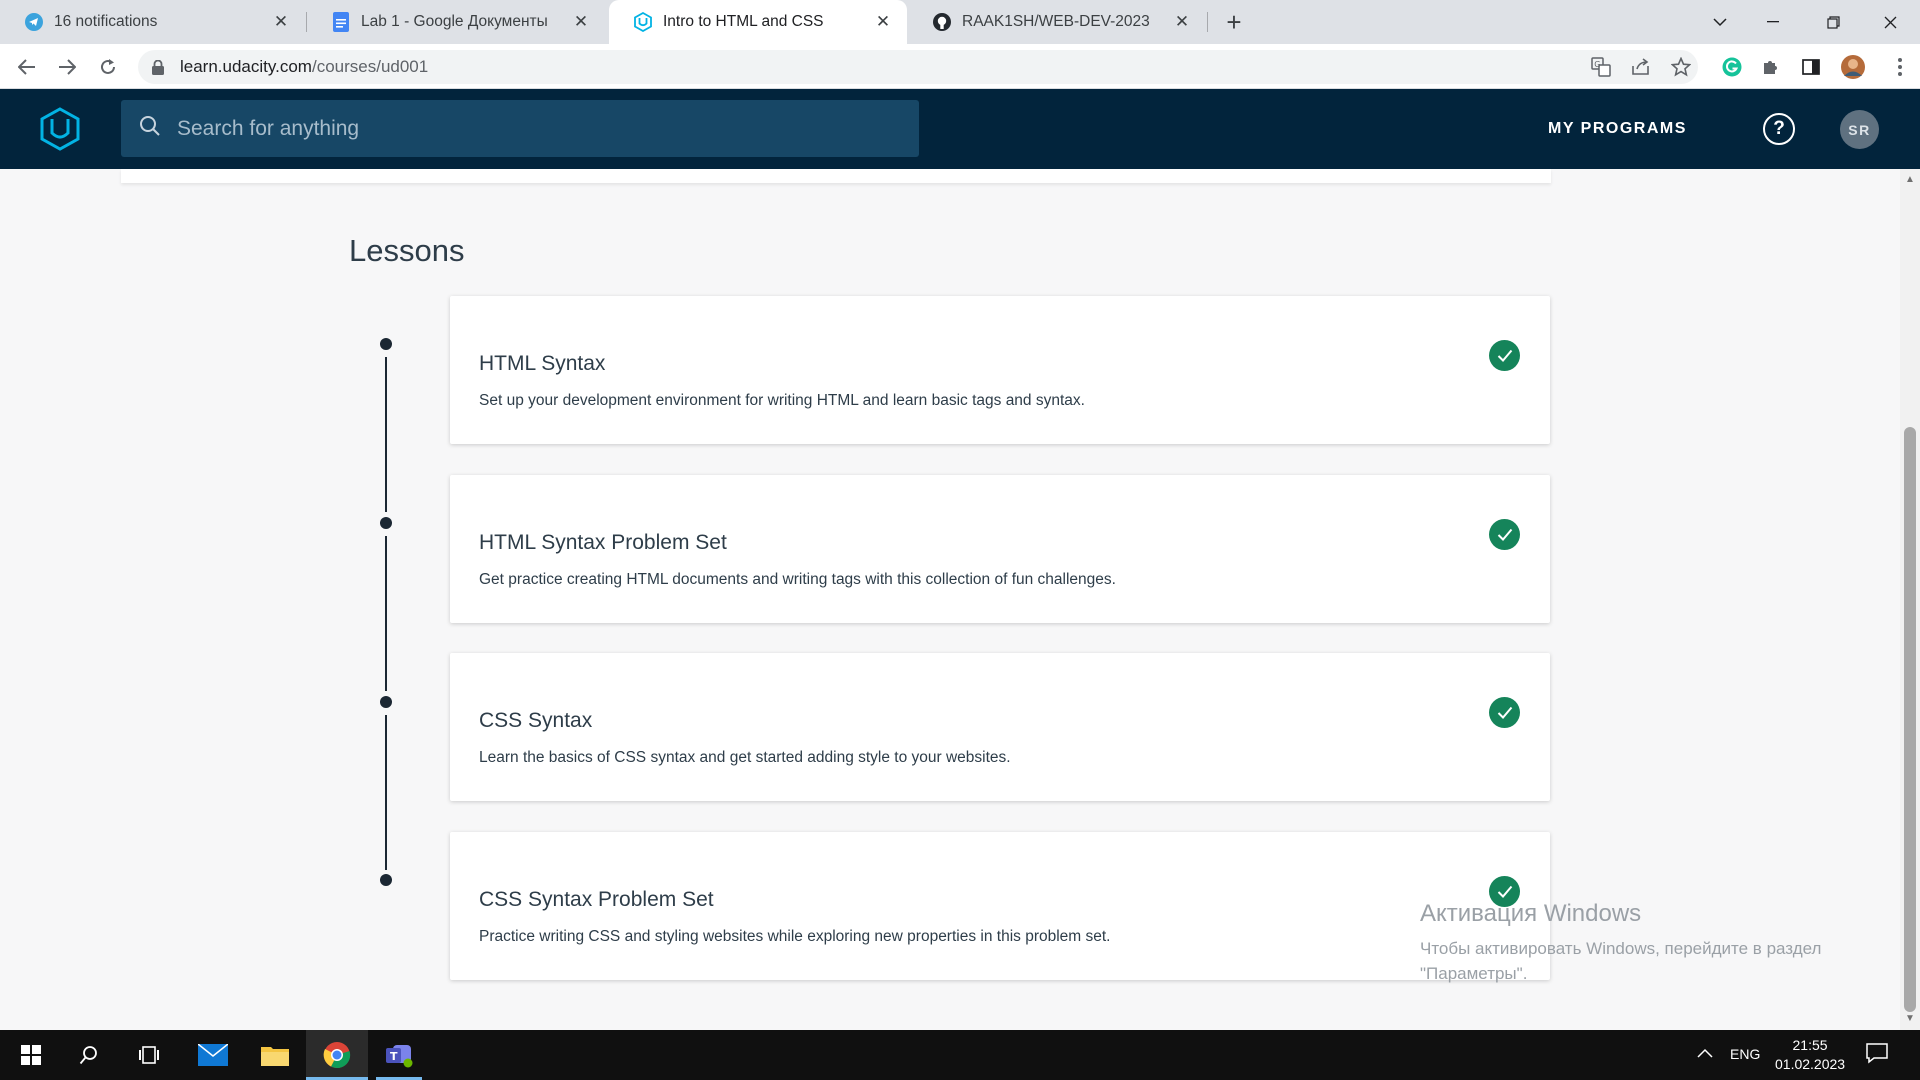  Describe the element at coordinates (31, 1055) in the screenshot. I see `start-windows-icon` at that location.